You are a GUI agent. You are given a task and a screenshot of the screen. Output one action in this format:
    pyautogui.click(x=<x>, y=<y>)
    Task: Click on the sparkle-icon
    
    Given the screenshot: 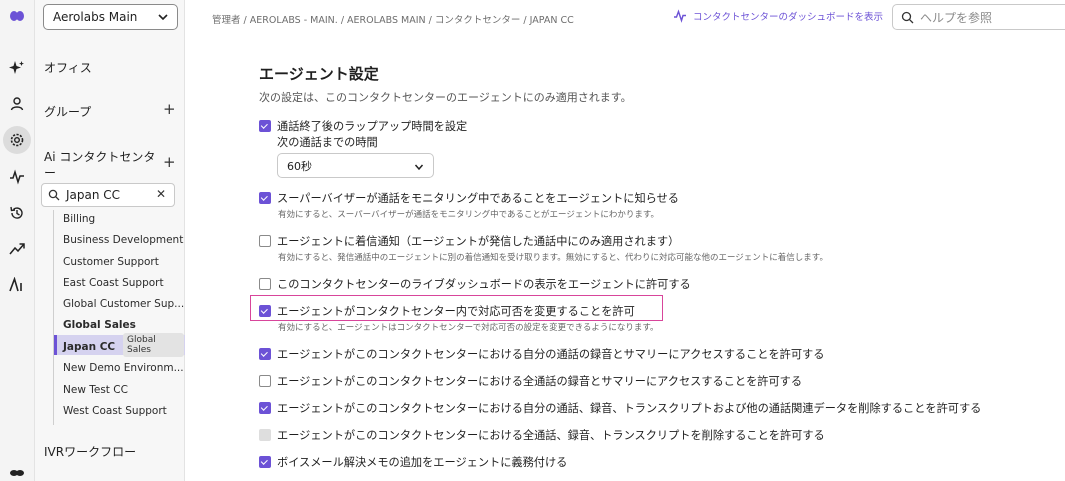 What is the action you would take?
    pyautogui.click(x=17, y=68)
    